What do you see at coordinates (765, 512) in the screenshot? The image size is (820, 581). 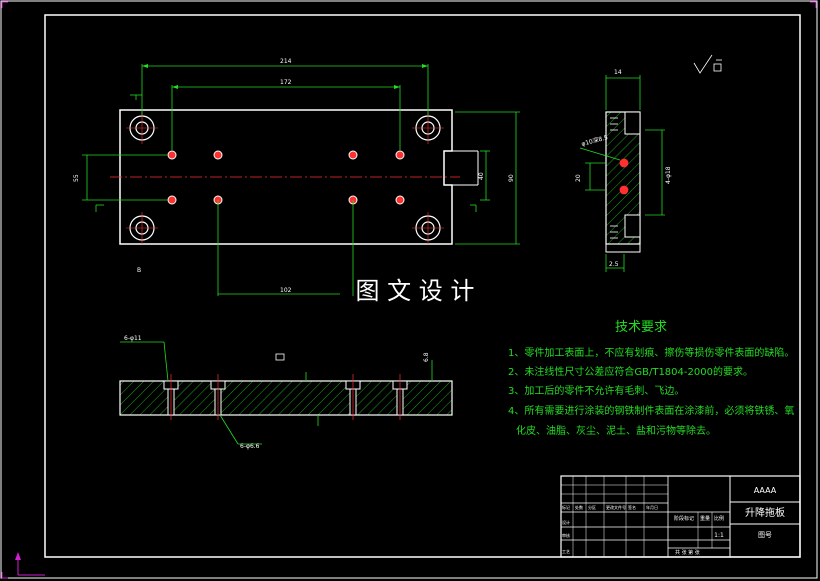 I see `part-name: 升降拖板` at bounding box center [765, 512].